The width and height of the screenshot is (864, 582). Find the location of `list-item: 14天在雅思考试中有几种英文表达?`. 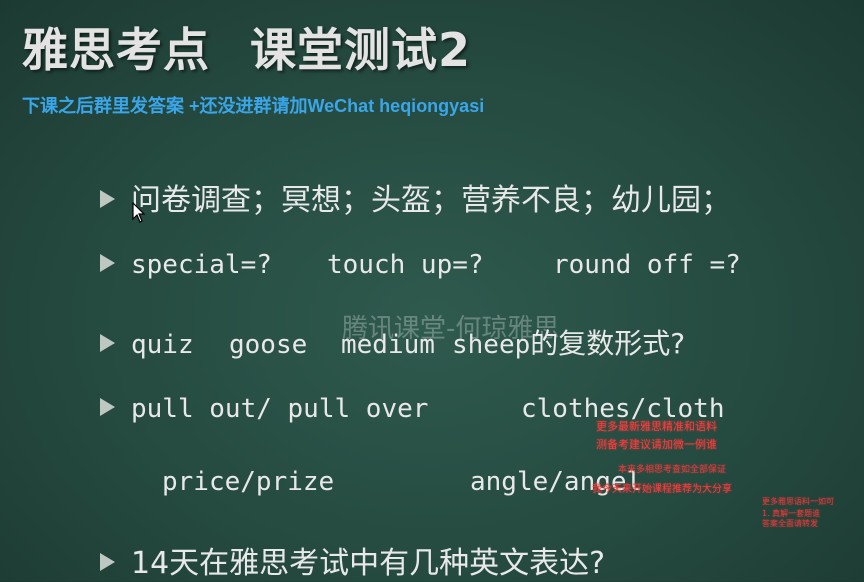

list-item: 14天在雅思考试中有几种英文表达? is located at coordinates (352, 560).